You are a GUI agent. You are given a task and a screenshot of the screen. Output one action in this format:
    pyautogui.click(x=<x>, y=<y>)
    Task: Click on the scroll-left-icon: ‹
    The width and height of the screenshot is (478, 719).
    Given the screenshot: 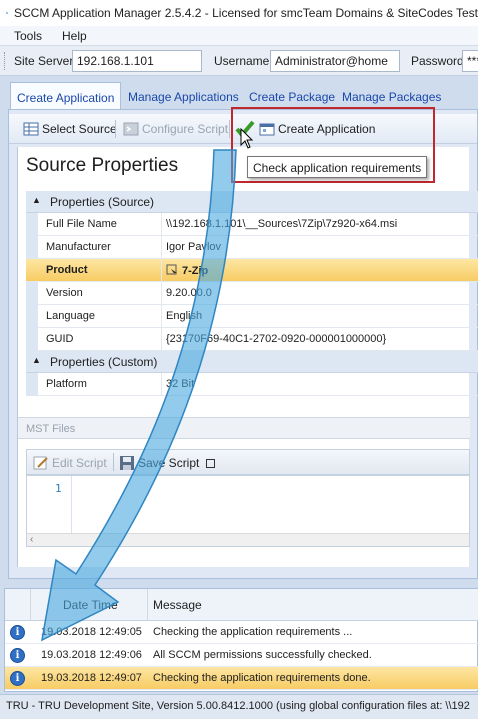 What is the action you would take?
    pyautogui.click(x=31, y=539)
    